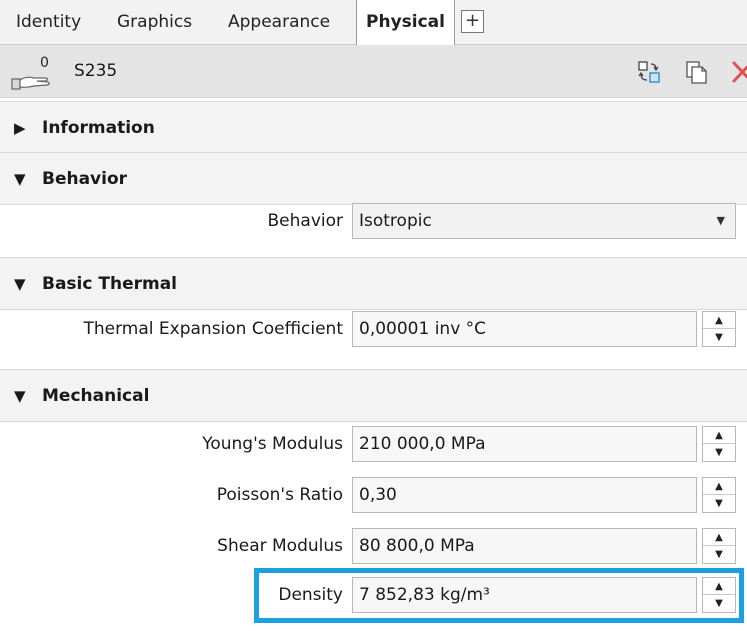  What do you see at coordinates (405, 23) in the screenshot?
I see `tab-physical: Physical` at bounding box center [405, 23].